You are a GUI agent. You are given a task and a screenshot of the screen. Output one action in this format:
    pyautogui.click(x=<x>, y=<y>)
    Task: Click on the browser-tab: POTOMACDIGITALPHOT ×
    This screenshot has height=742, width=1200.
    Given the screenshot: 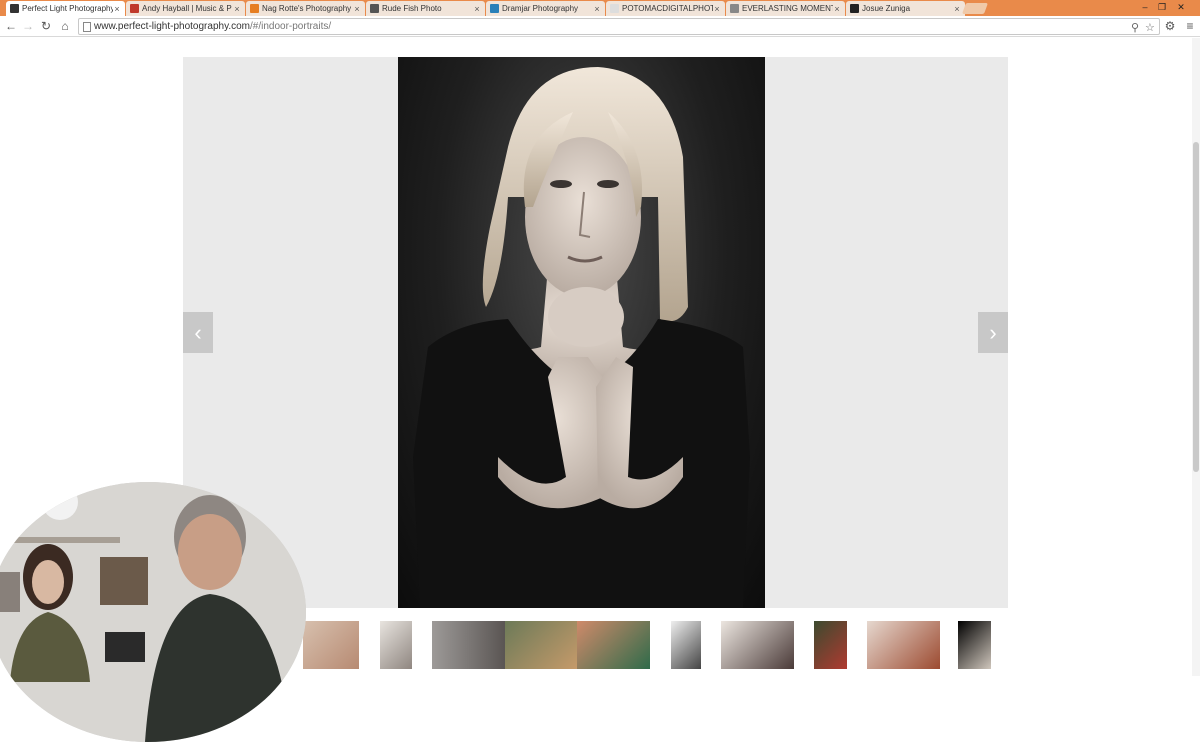 What is the action you would take?
    pyautogui.click(x=665, y=8)
    